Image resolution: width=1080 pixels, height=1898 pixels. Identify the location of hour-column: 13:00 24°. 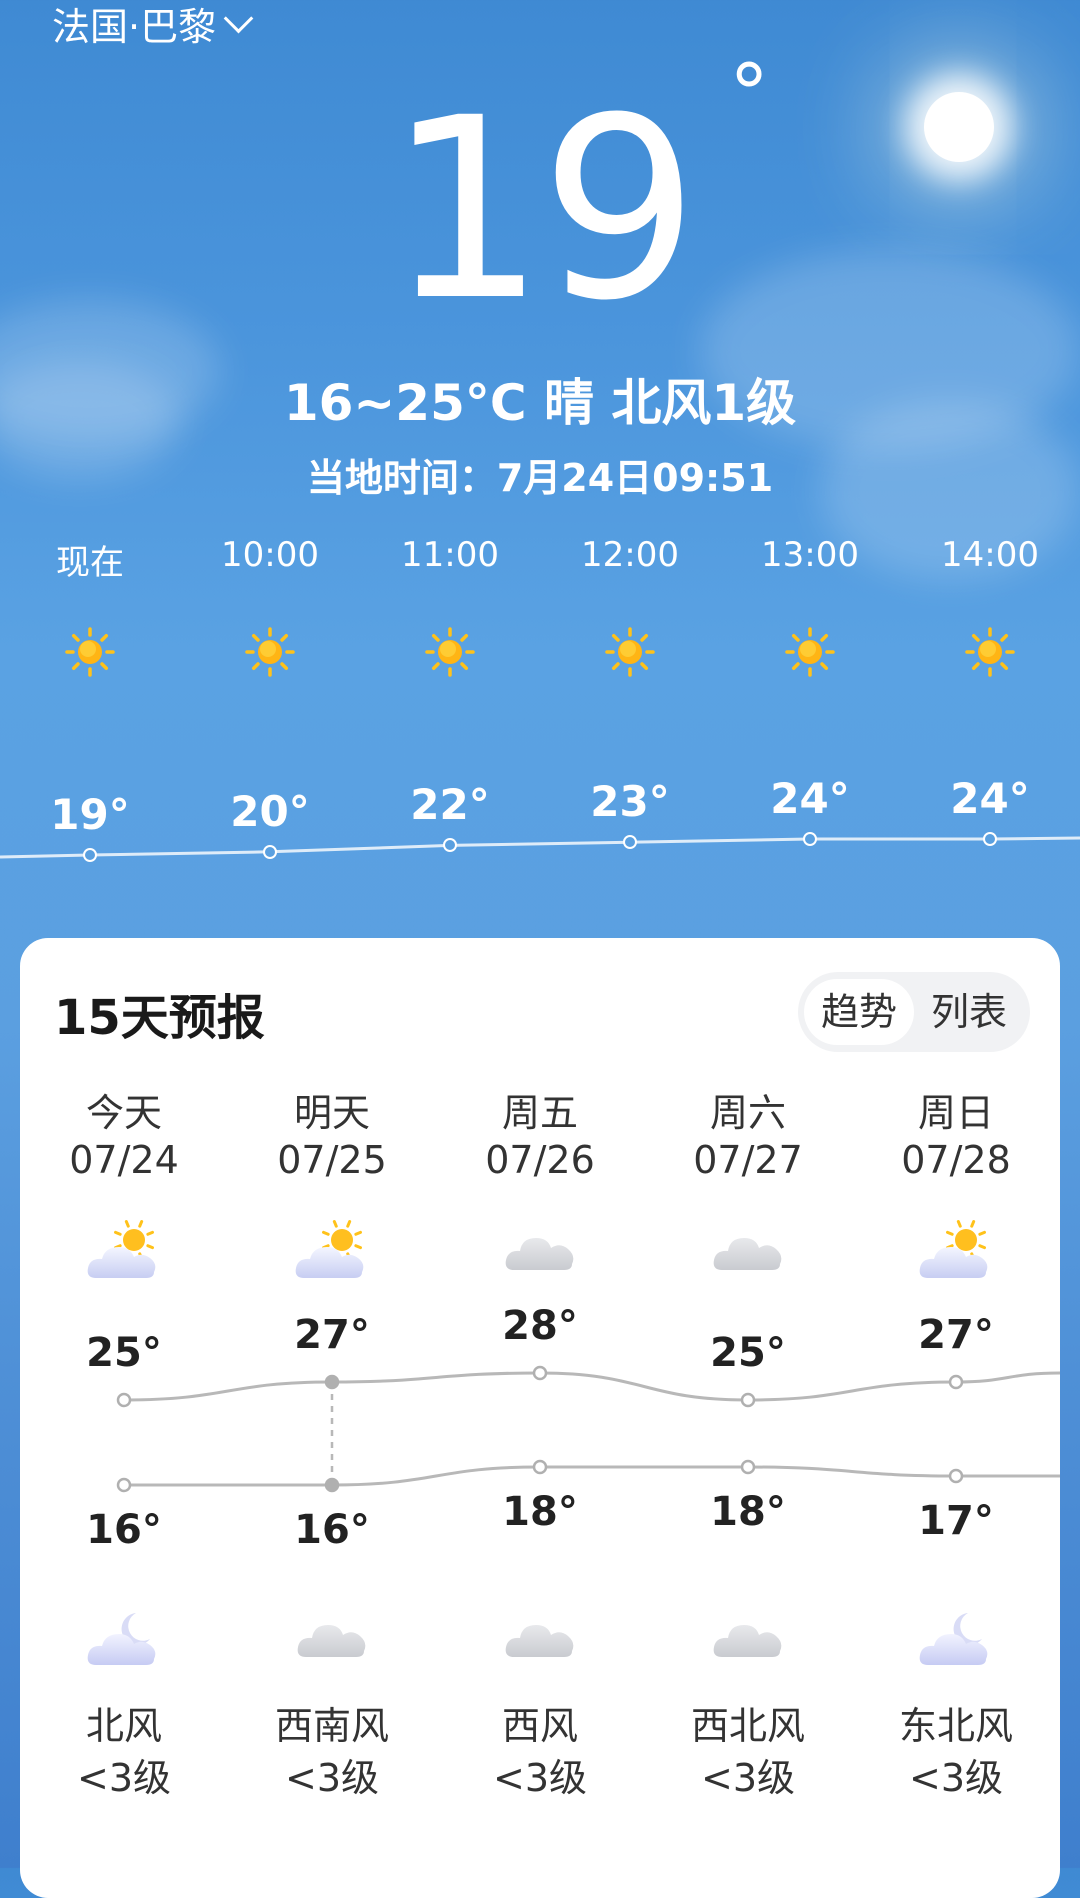
(810, 700).